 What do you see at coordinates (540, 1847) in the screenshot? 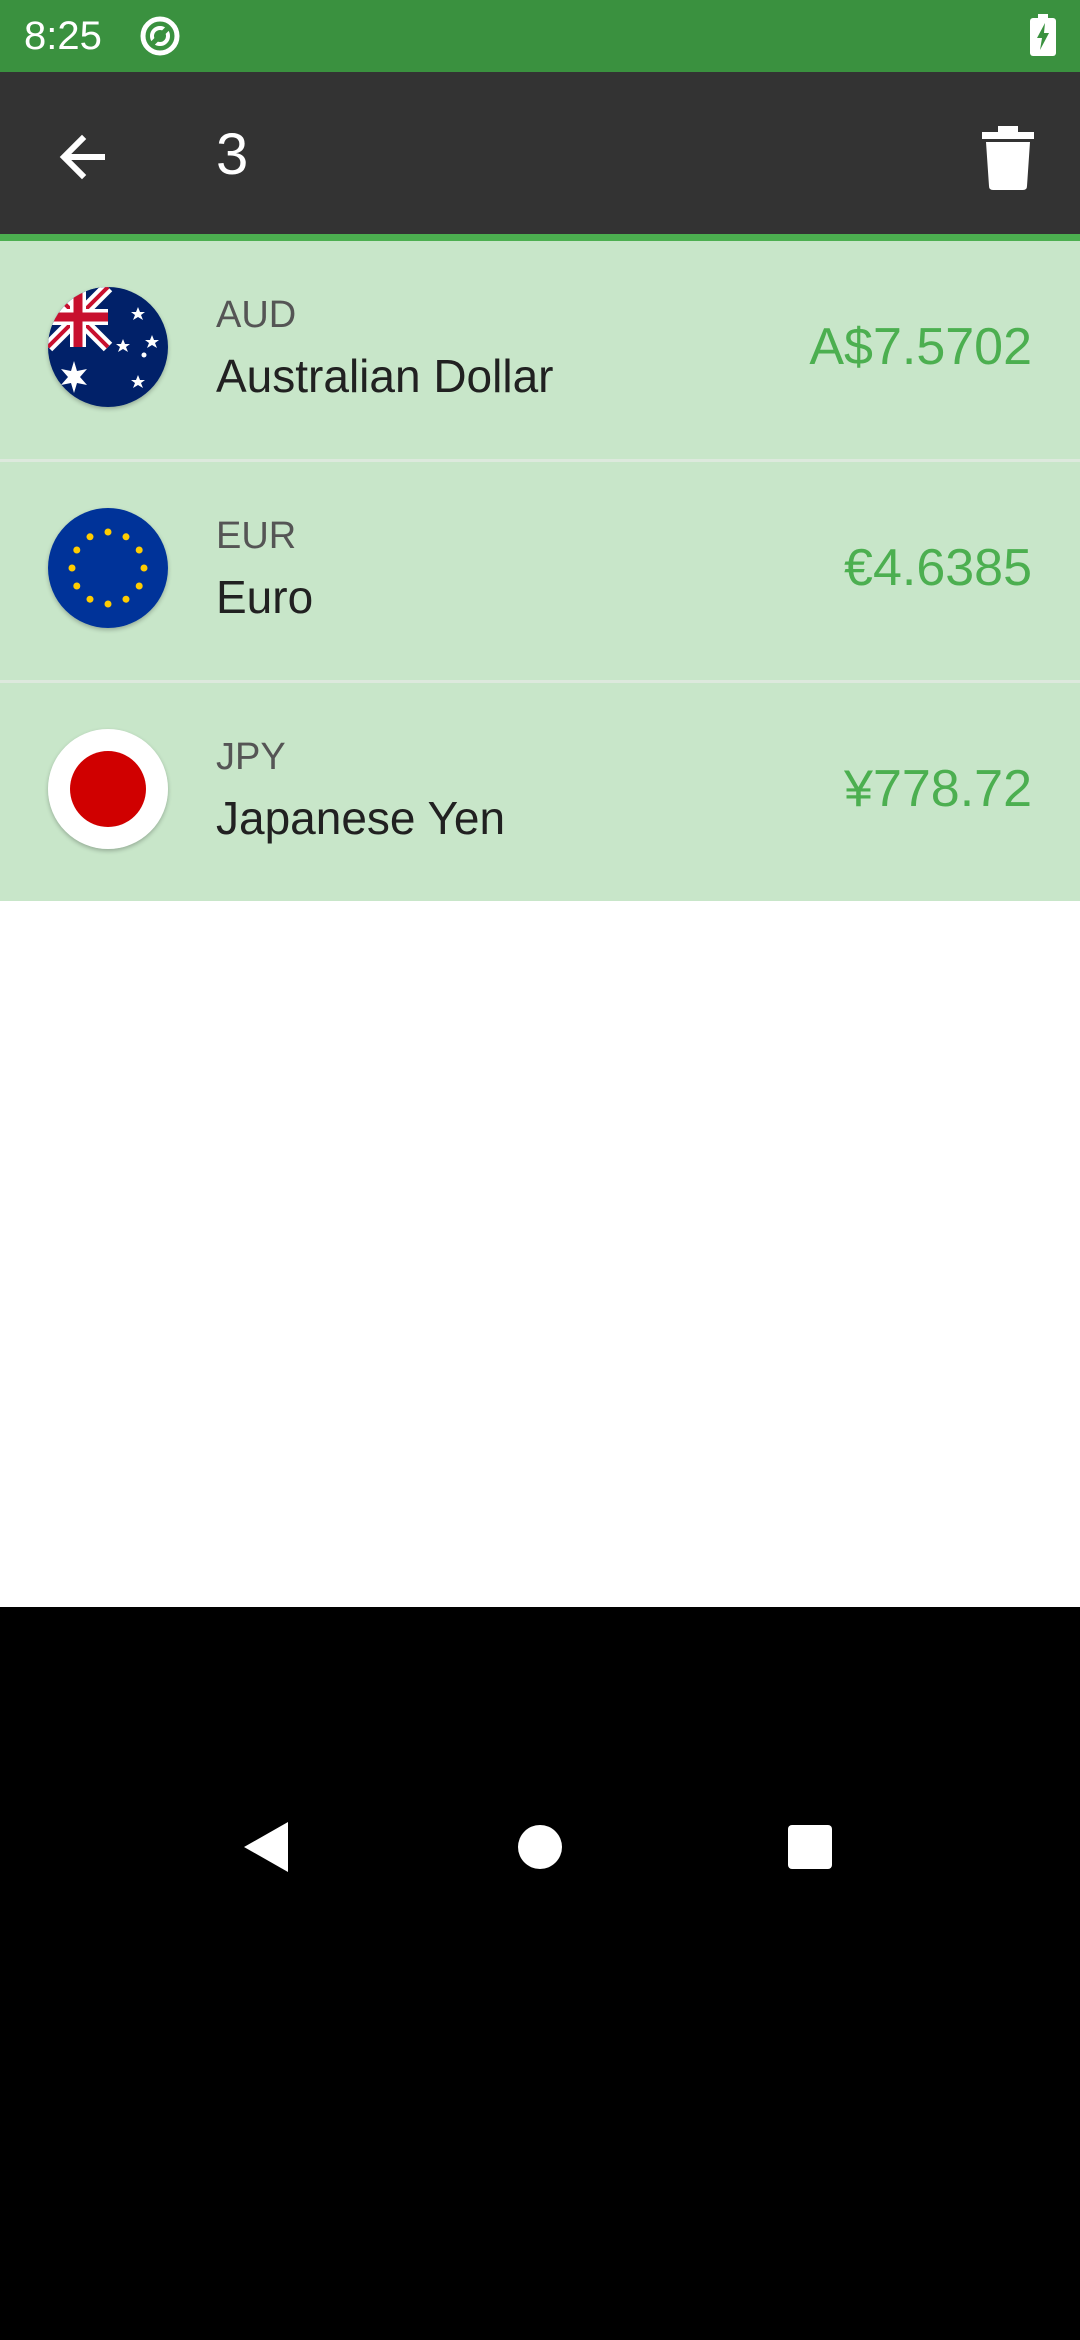
I see `nav-home-icon` at bounding box center [540, 1847].